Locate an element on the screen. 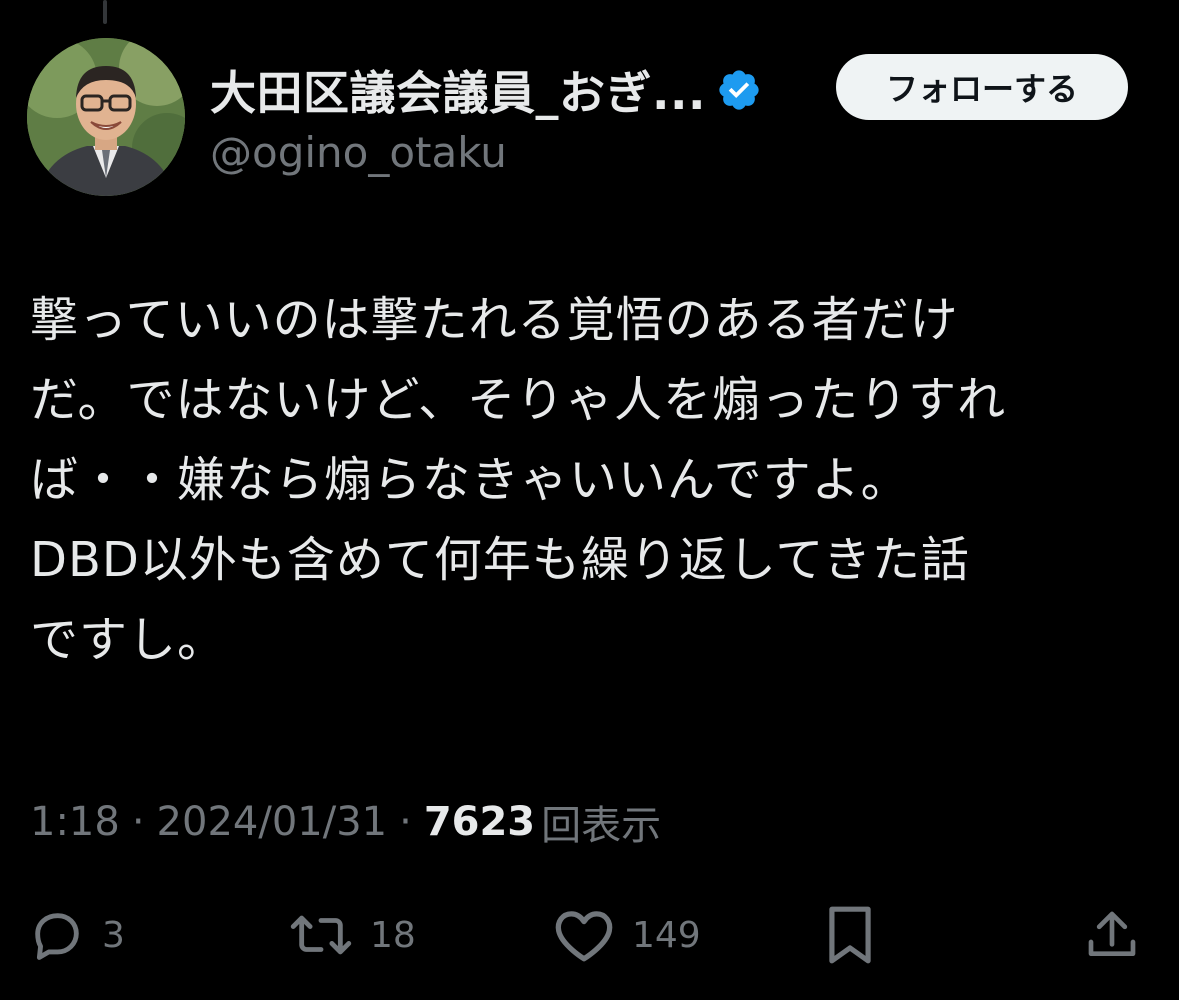  reply-icon is located at coordinates (57, 936).